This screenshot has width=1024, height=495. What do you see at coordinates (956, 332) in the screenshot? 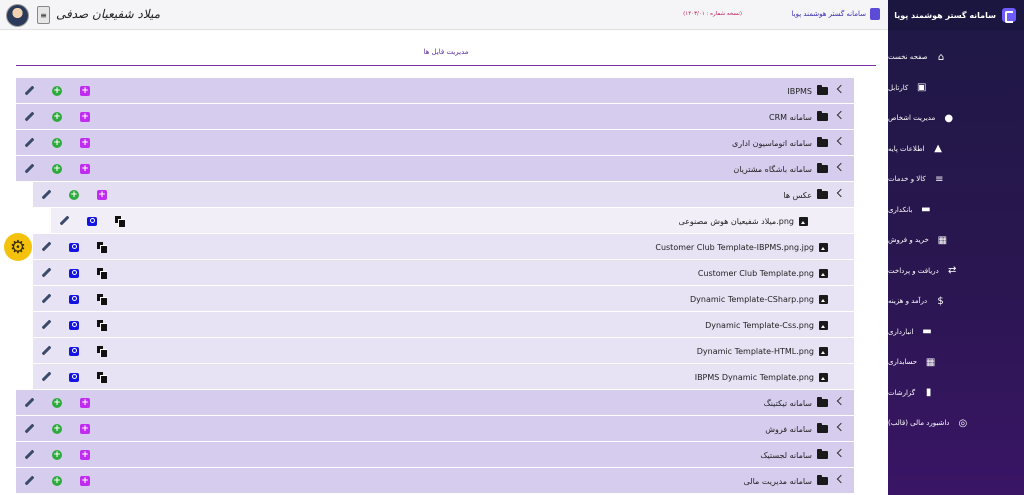
I see `sidebar-item: ▬ انبارداری` at bounding box center [956, 332].